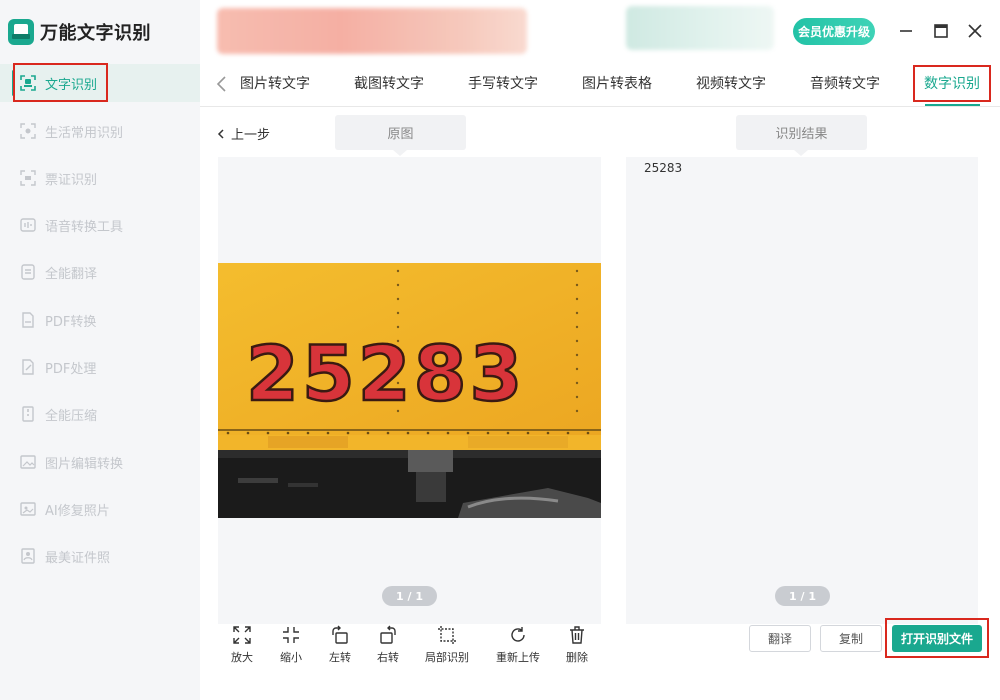  Describe the element at coordinates (28, 131) in the screenshot. I see `scan-icon` at that location.